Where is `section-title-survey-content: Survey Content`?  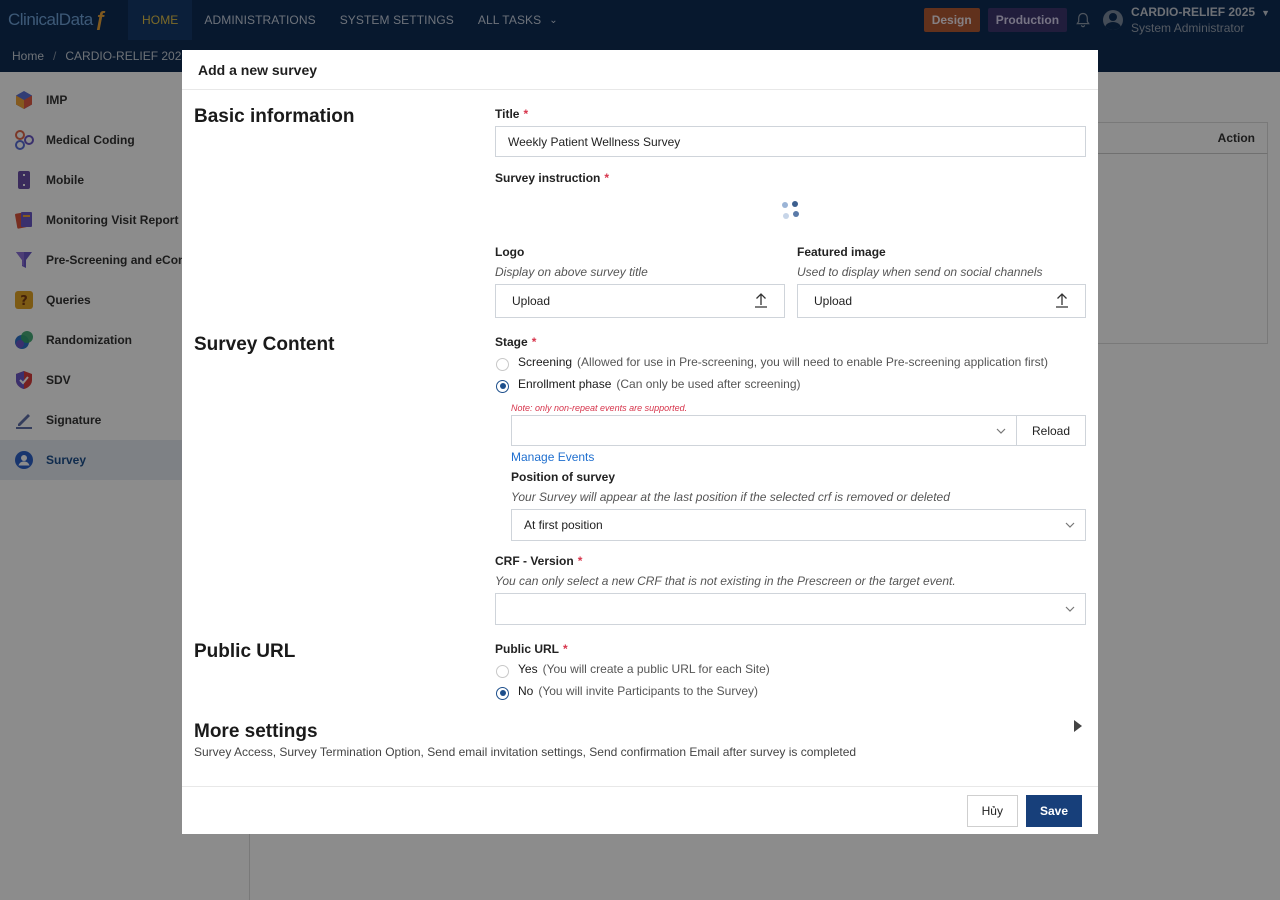
section-title-survey-content: Survey Content is located at coordinates (264, 344).